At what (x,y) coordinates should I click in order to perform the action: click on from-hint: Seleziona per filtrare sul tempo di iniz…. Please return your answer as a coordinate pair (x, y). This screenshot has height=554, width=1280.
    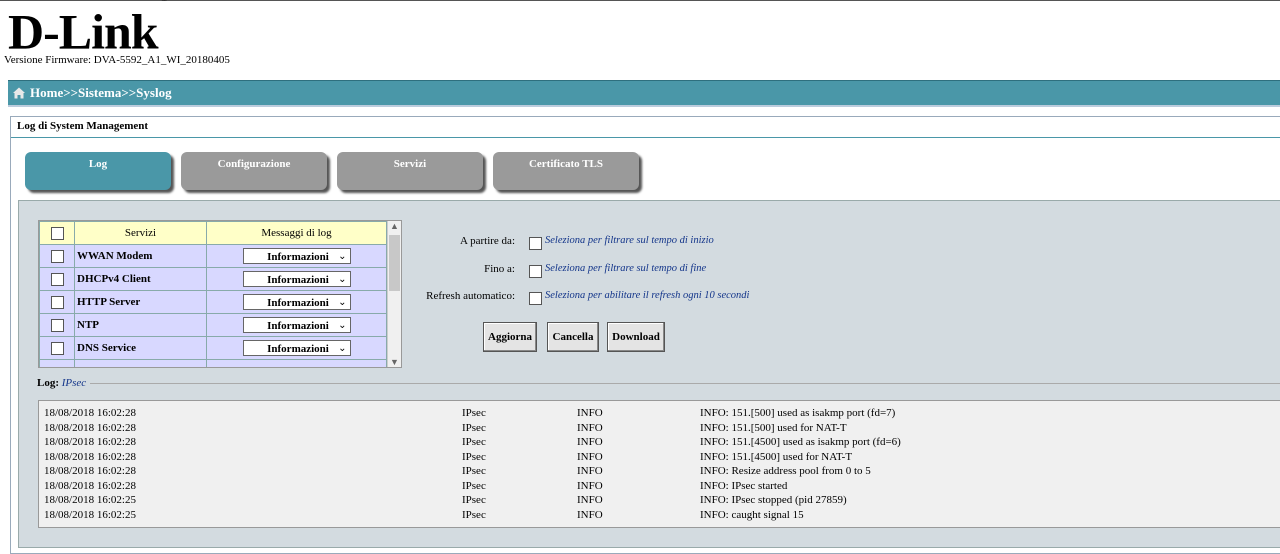
    Looking at the image, I should click on (629, 240).